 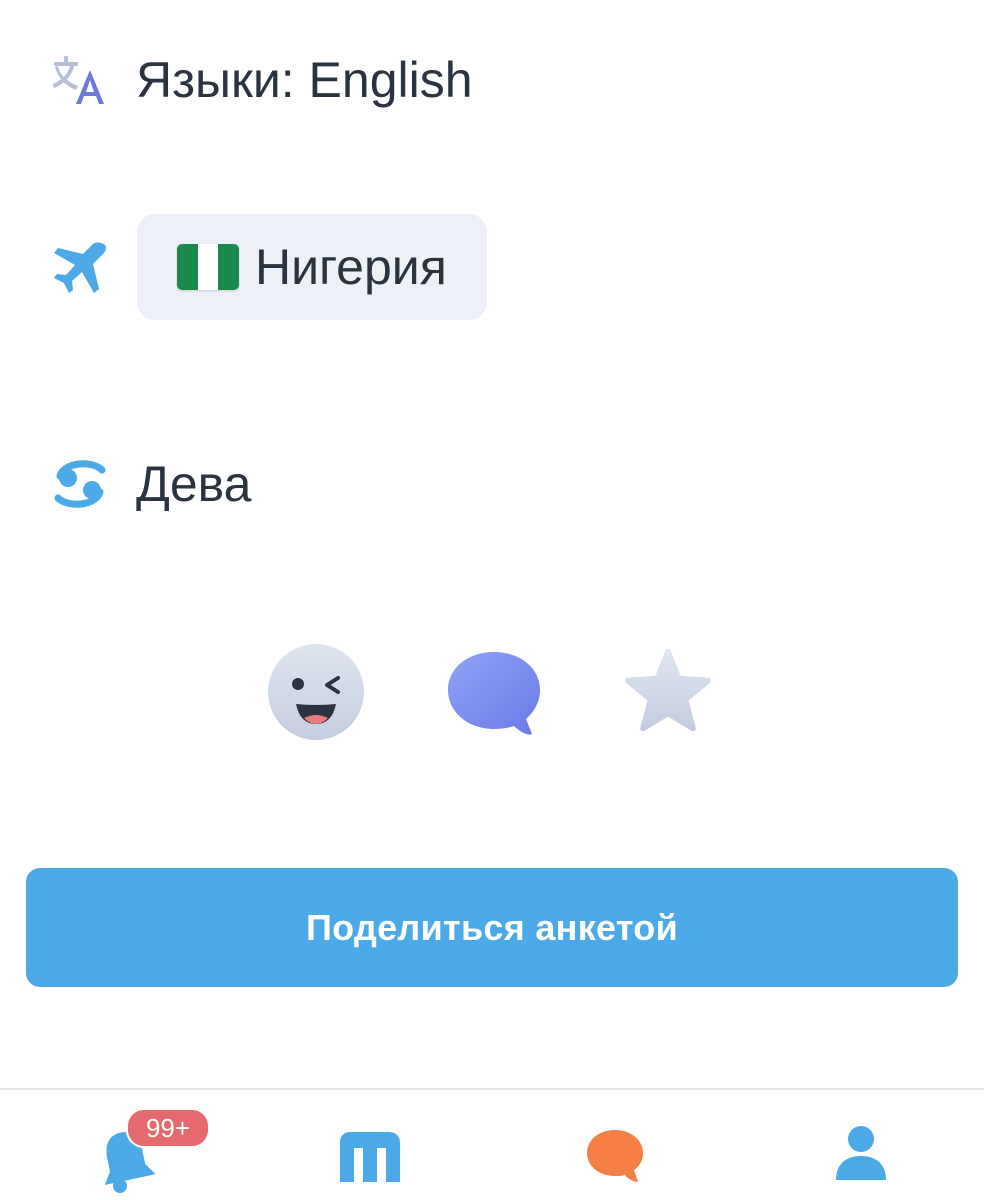 I want to click on favorite-button, so click(x=668, y=692).